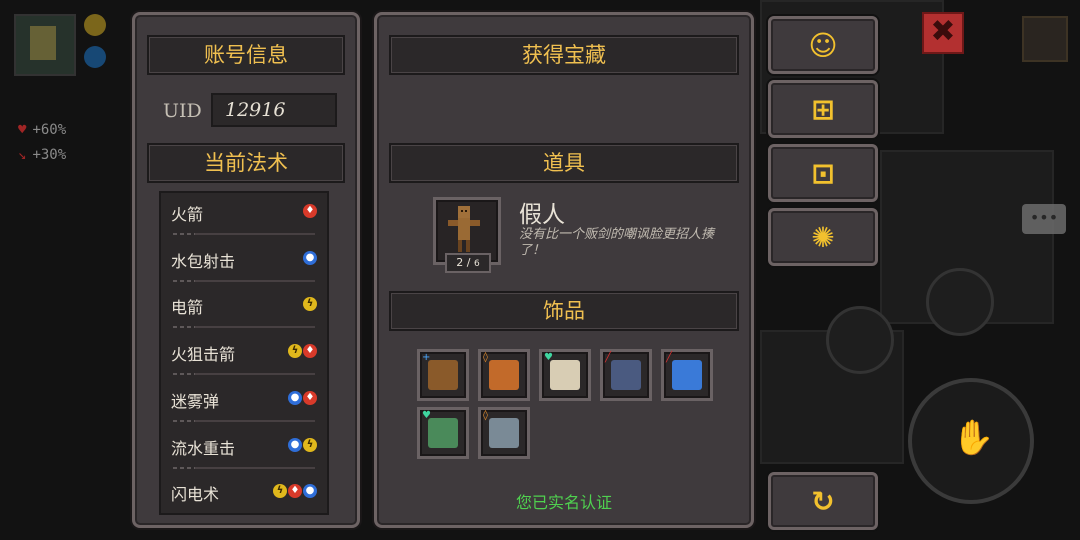 The height and width of the screenshot is (540, 1080). I want to click on lightning-shard-icon, so click(687, 375).